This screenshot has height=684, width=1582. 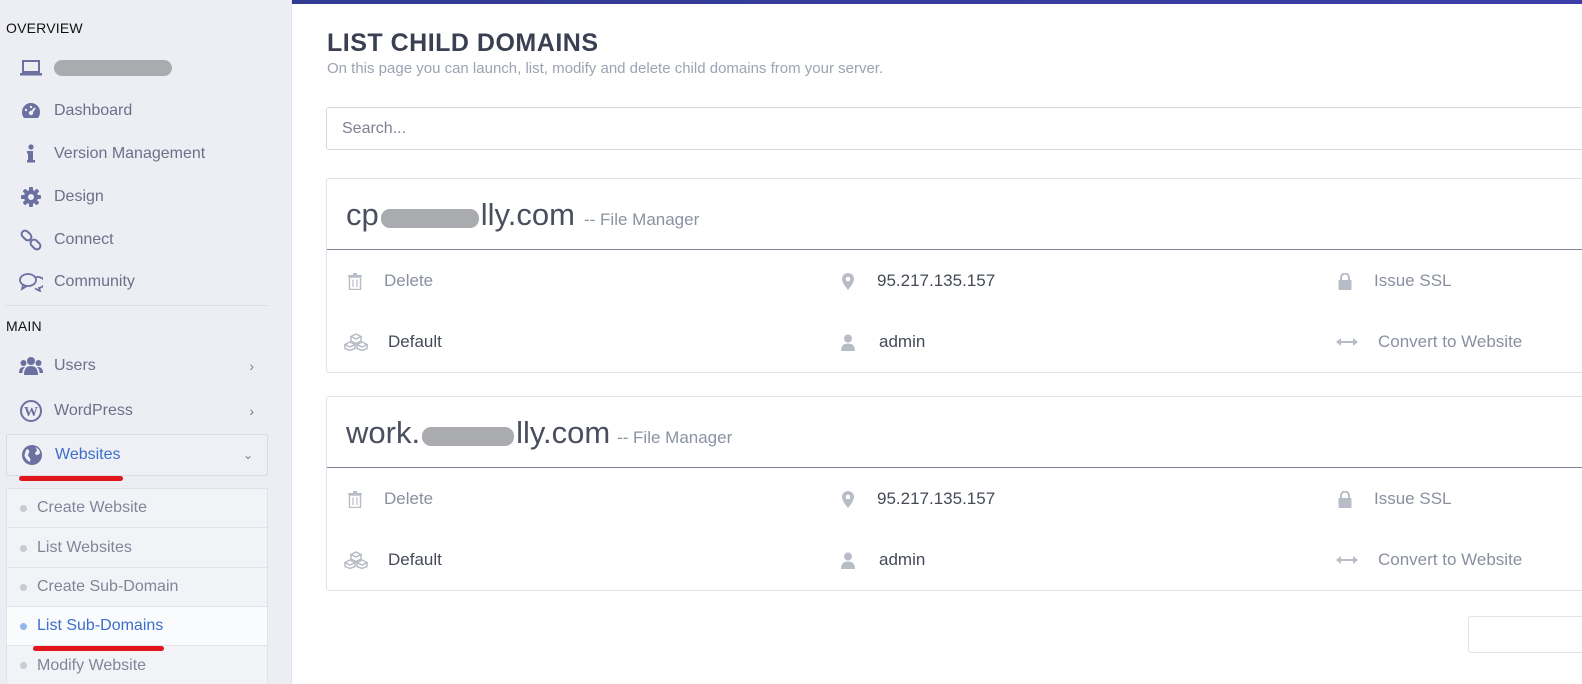 What do you see at coordinates (24, 326) in the screenshot?
I see `section-label-main: MAIN` at bounding box center [24, 326].